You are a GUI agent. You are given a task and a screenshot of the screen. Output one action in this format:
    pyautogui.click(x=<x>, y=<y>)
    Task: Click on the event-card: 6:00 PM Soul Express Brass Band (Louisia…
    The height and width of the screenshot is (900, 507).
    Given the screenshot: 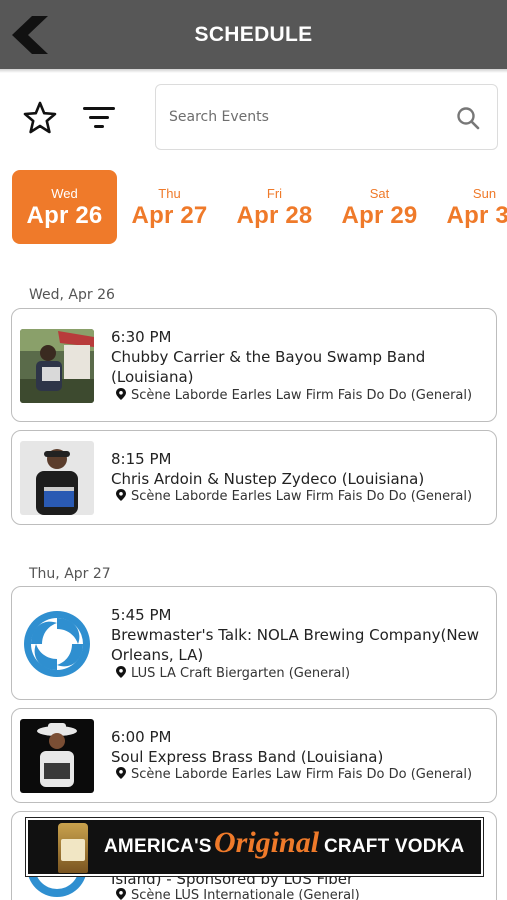 What is the action you would take?
    pyautogui.click(x=254, y=755)
    